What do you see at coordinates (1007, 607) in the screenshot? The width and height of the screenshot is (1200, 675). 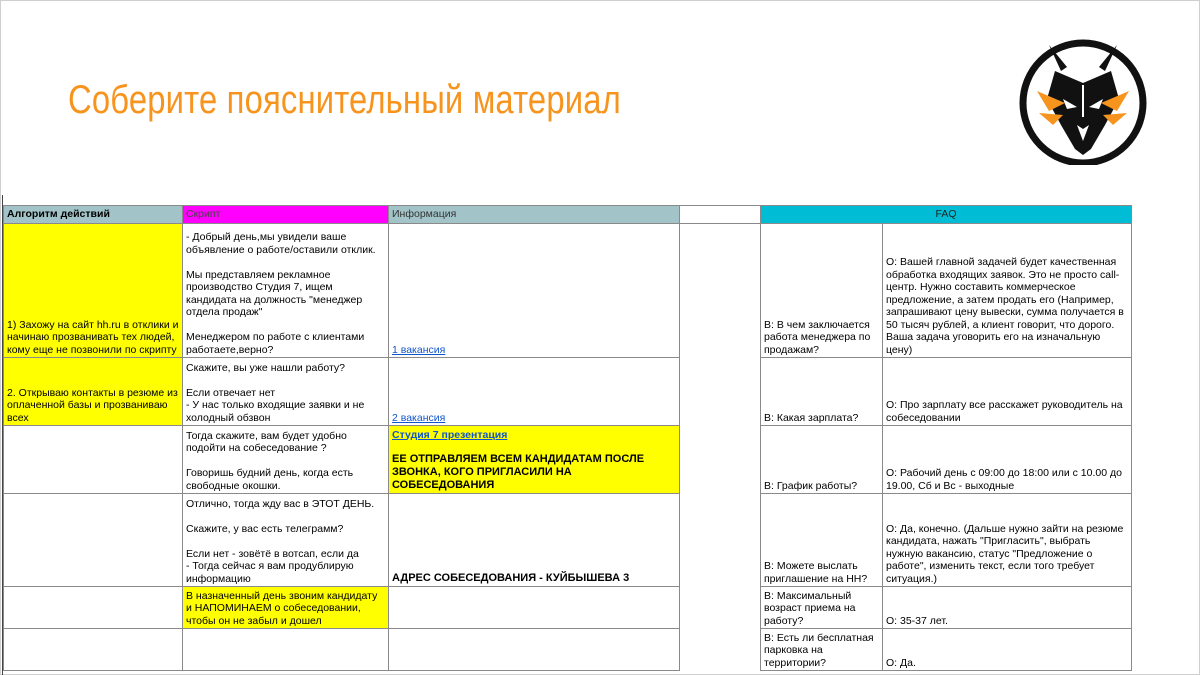 I see `faq-answer-cell: О: 35-37 лет.` at bounding box center [1007, 607].